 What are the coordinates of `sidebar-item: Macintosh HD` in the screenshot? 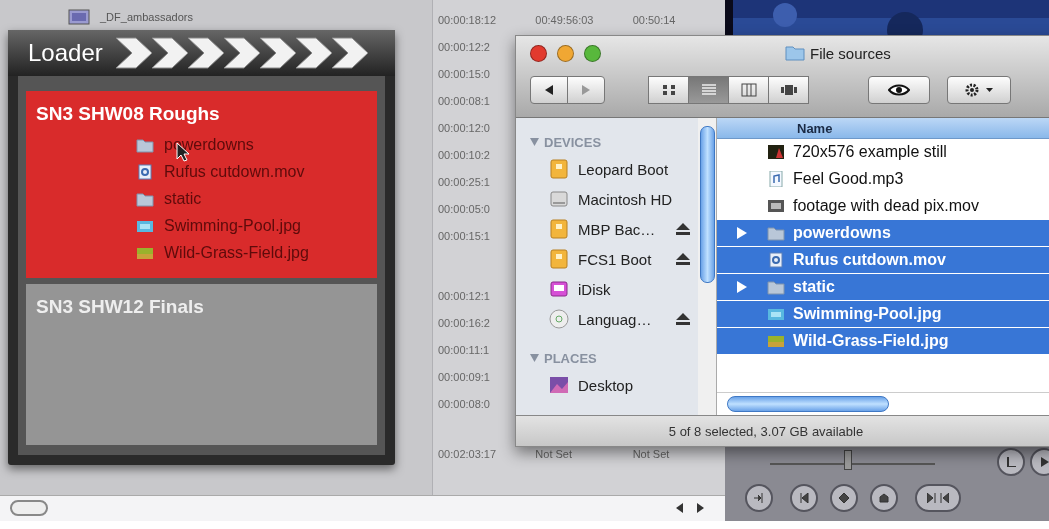 It's located at (634, 199).